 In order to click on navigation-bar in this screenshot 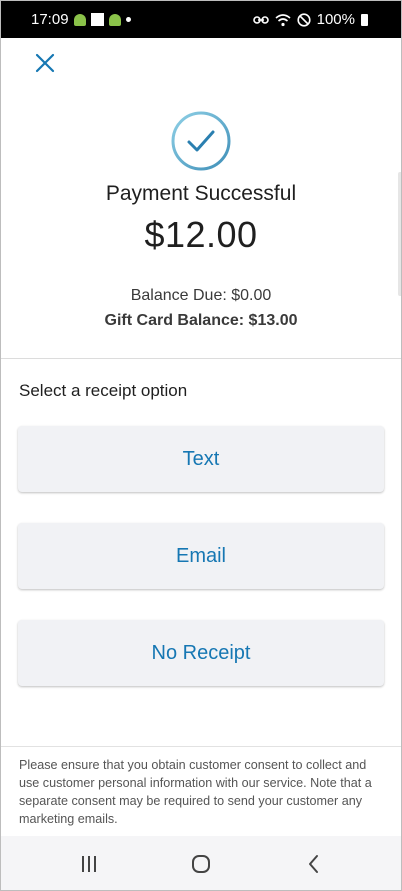, I will do `click(201, 863)`.